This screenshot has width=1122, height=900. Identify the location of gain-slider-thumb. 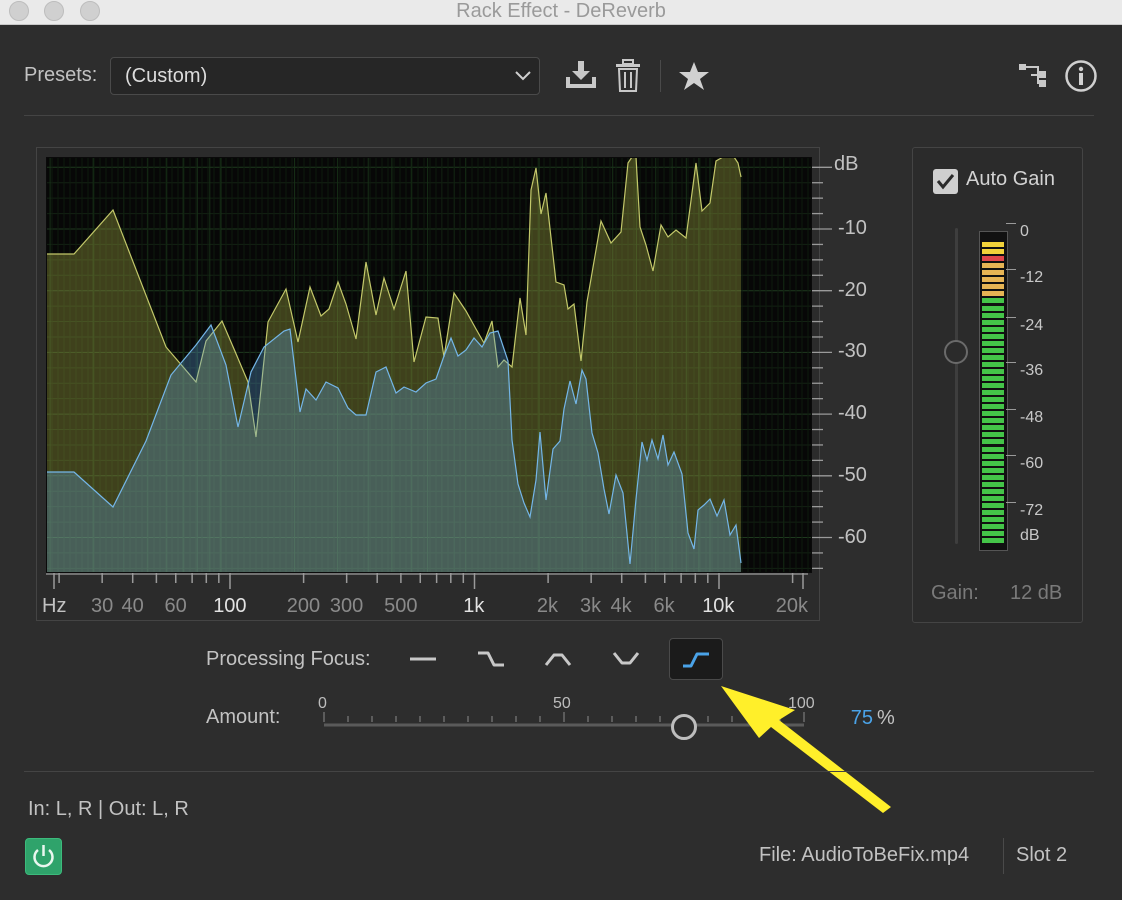
(956, 352).